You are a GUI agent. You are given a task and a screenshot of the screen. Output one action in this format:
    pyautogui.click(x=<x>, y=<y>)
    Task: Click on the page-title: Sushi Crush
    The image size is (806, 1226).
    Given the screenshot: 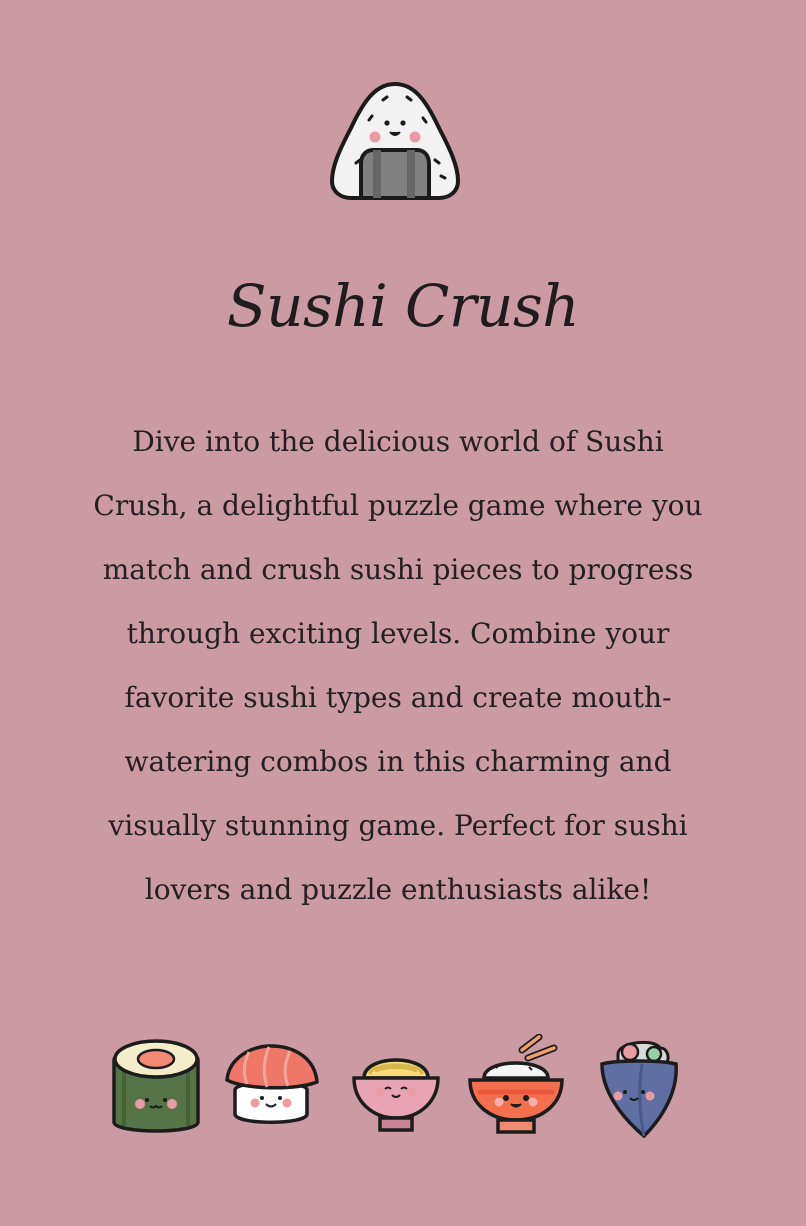 What is the action you would take?
    pyautogui.click(x=403, y=306)
    